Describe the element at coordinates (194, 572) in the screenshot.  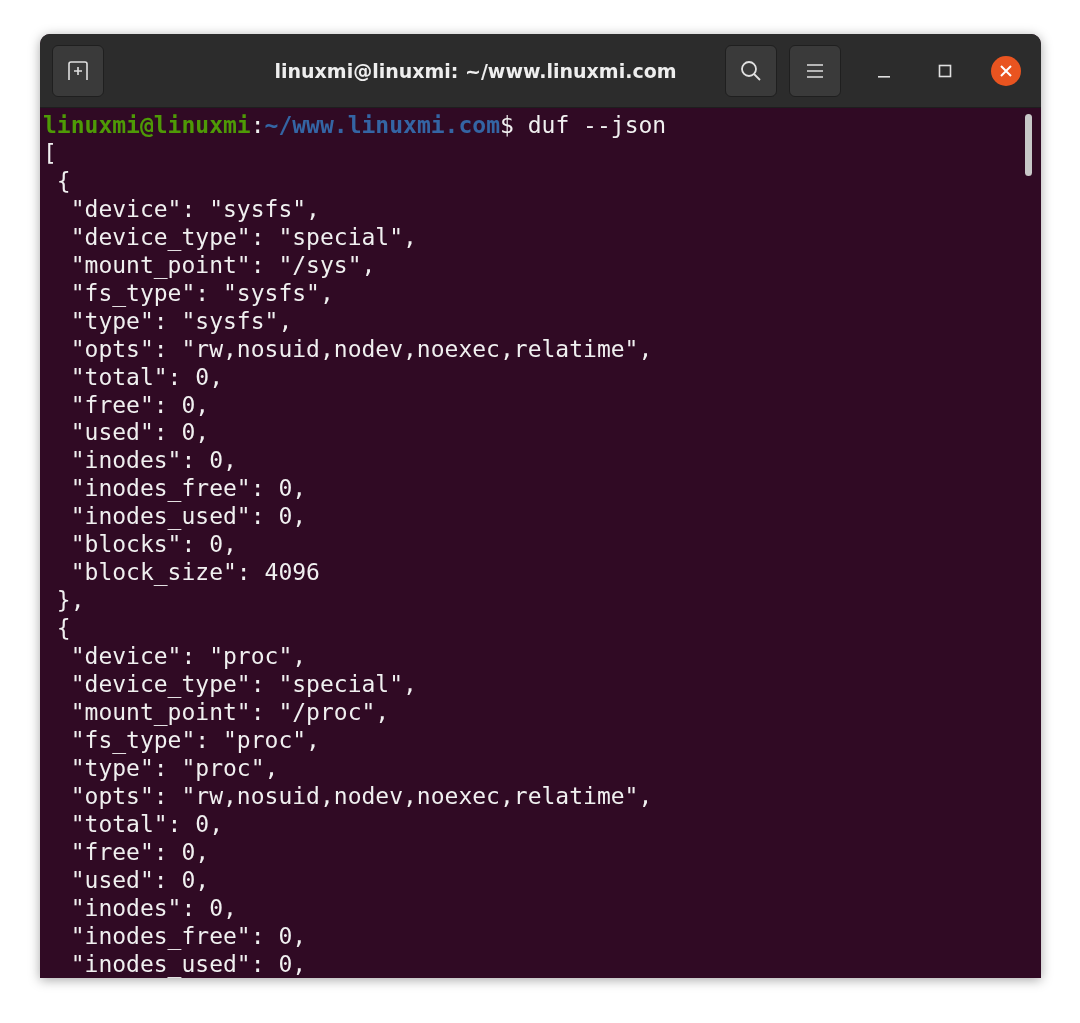
I see `output-line: "block_size": 4096` at that location.